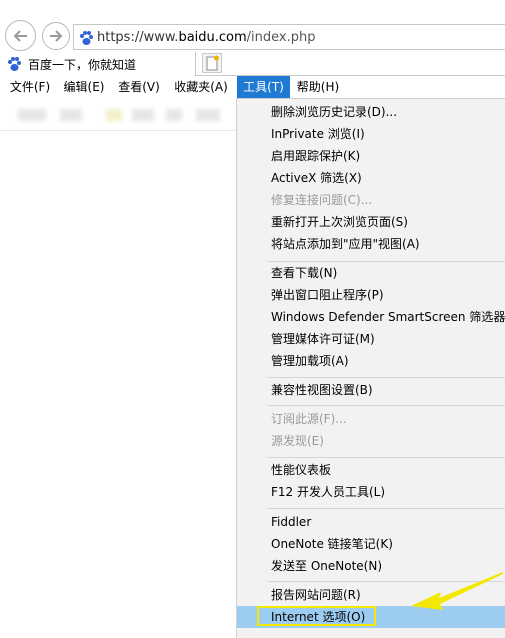  Describe the element at coordinates (322, 390) in the screenshot. I see `menu-item-label: 兼容性视图设置(B)` at that location.